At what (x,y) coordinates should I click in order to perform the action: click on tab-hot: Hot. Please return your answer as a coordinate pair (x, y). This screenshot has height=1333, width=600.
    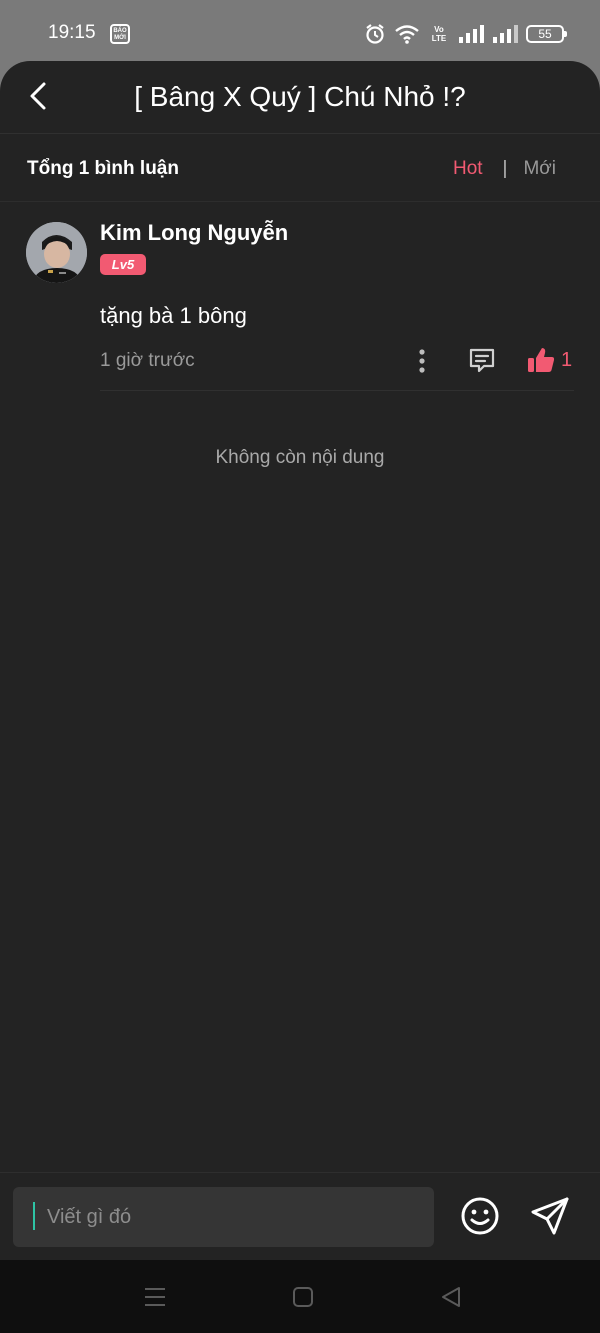
    Looking at the image, I should click on (468, 169).